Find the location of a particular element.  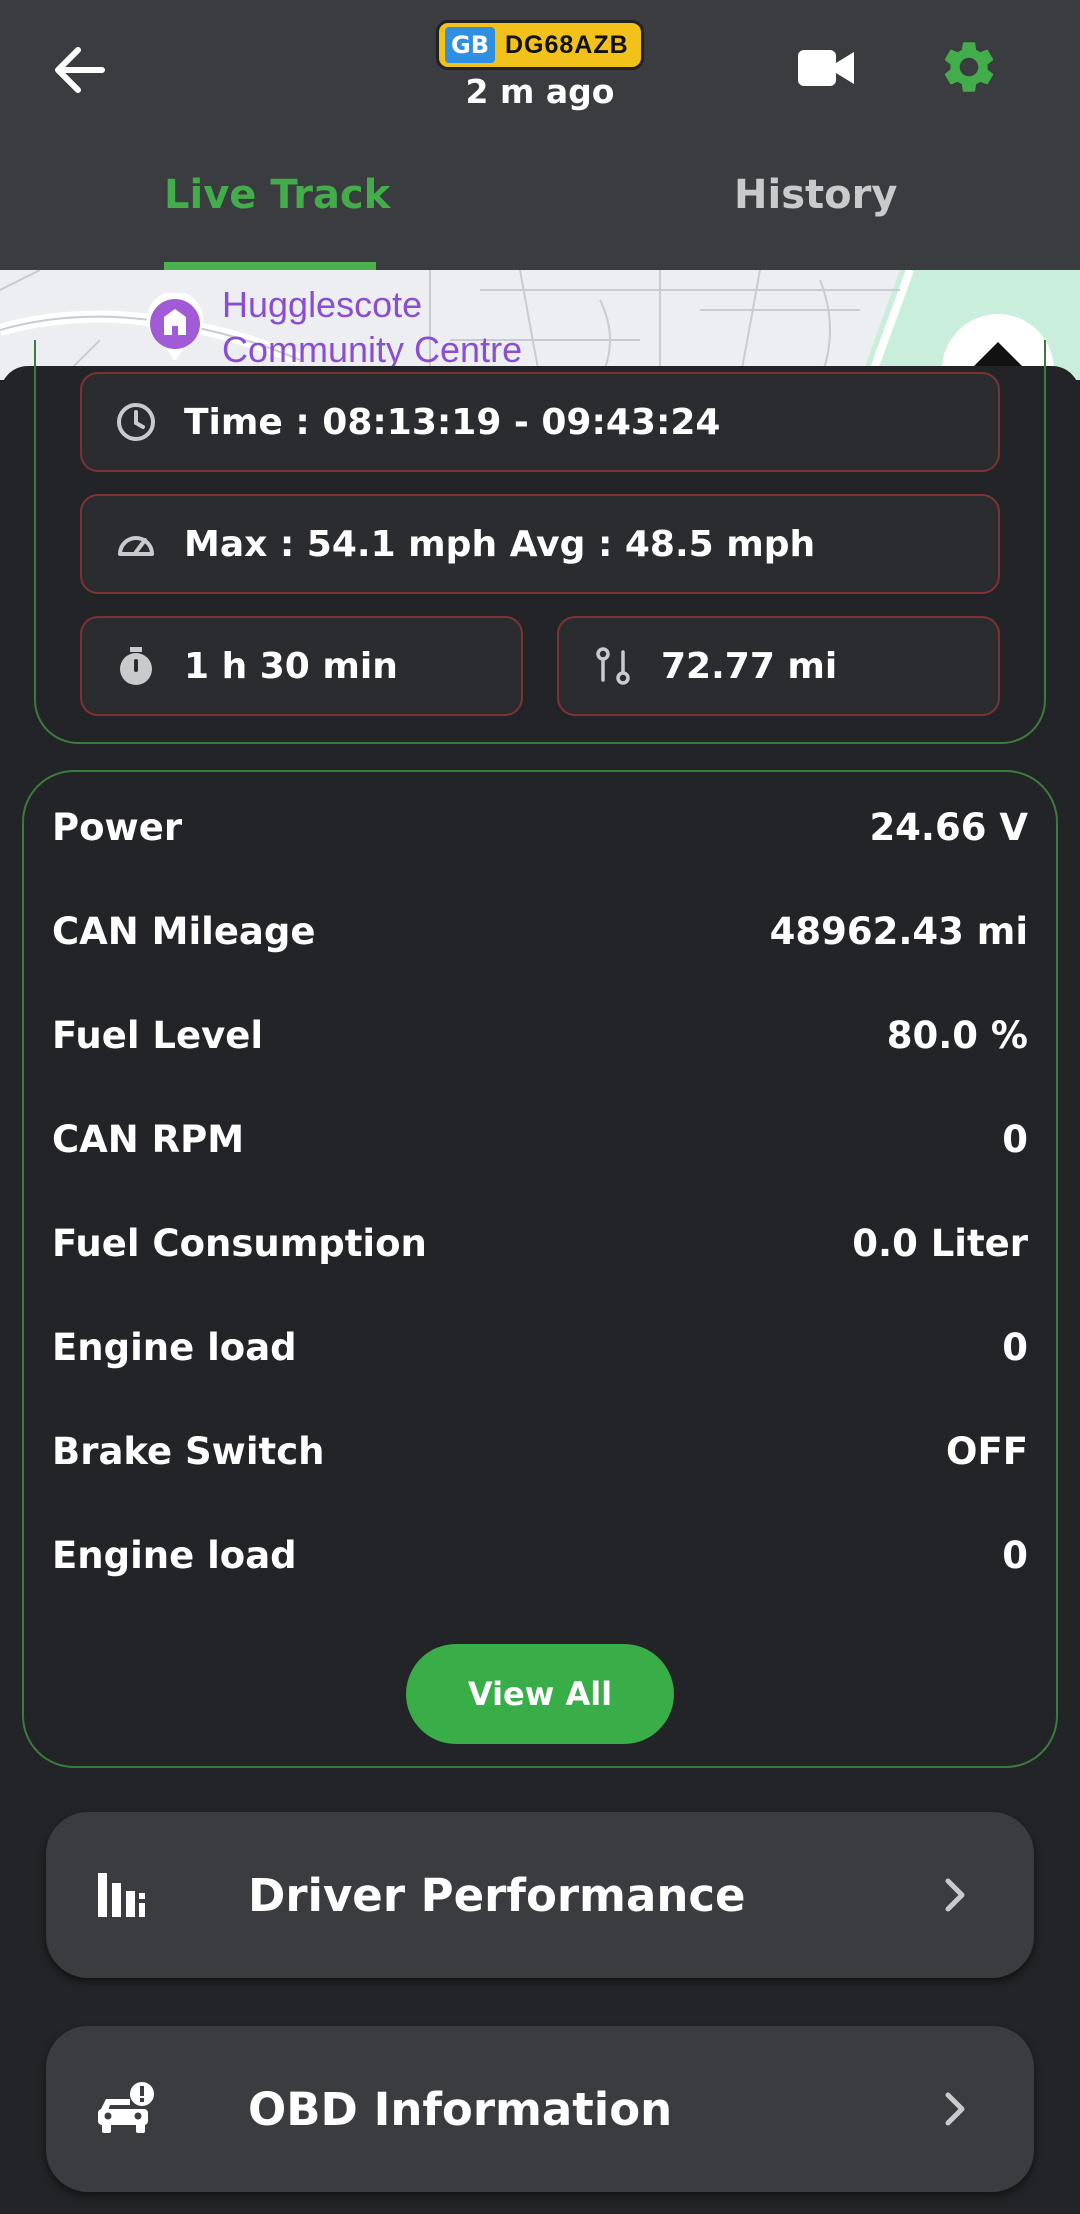

settings-gear-icon is located at coordinates (969, 67).